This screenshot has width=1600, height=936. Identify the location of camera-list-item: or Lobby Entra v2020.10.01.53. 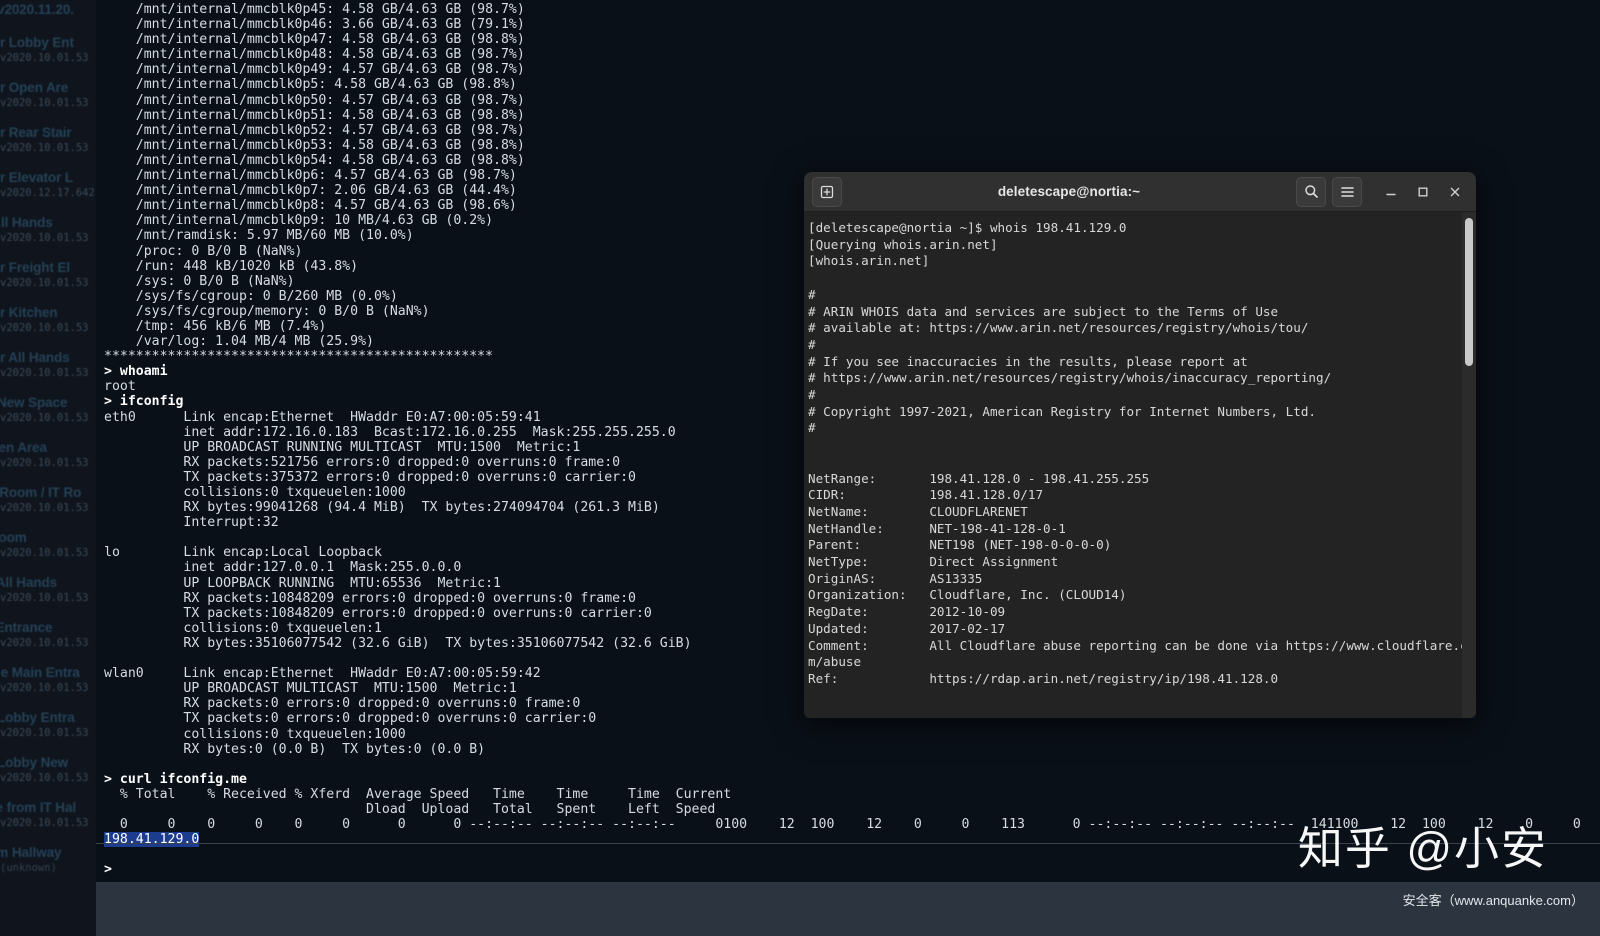
(48, 724).